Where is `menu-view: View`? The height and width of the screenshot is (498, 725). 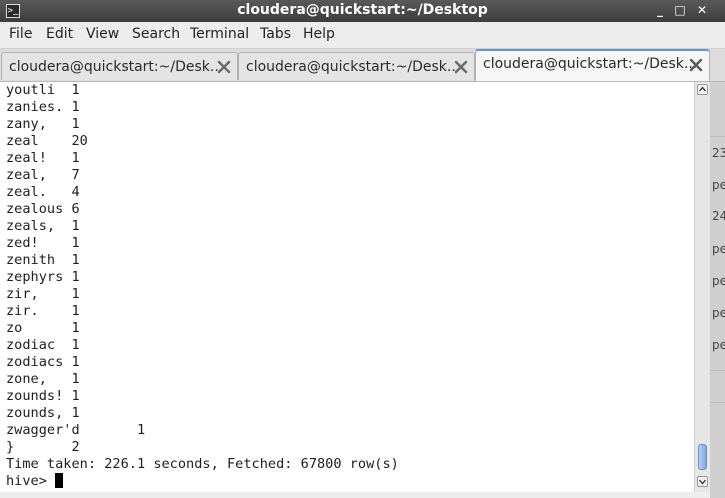
menu-view: View is located at coordinates (102, 34).